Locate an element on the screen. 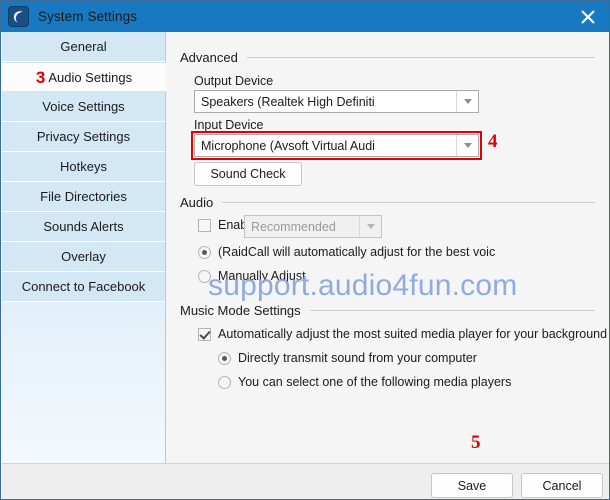  save-button: Save is located at coordinates (472, 485).